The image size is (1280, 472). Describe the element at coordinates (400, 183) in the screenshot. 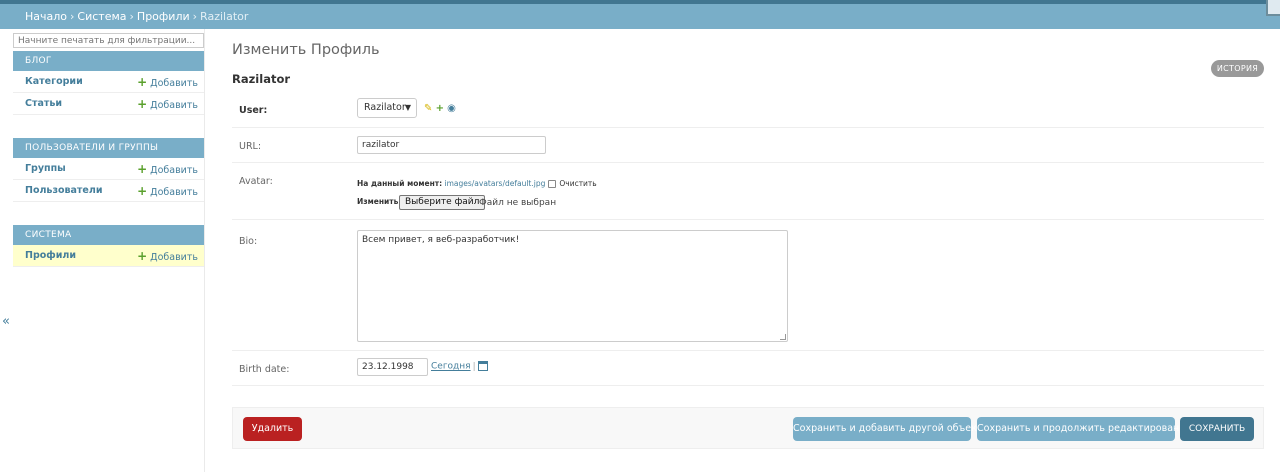

I see `avatar-current-label: На данный момент:` at that location.